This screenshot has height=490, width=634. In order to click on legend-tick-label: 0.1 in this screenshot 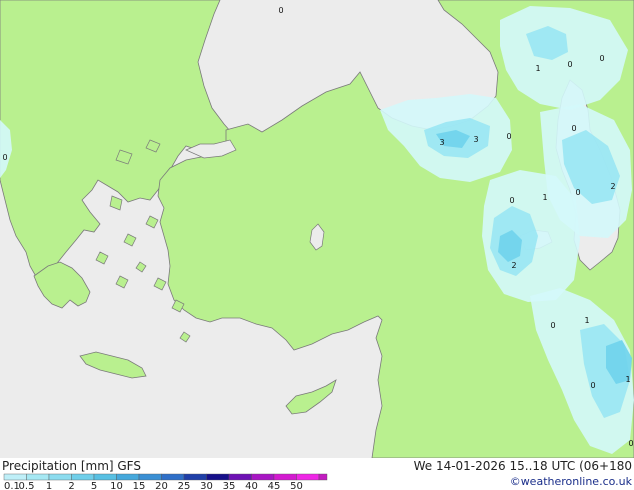, I will do `click(12, 485)`.